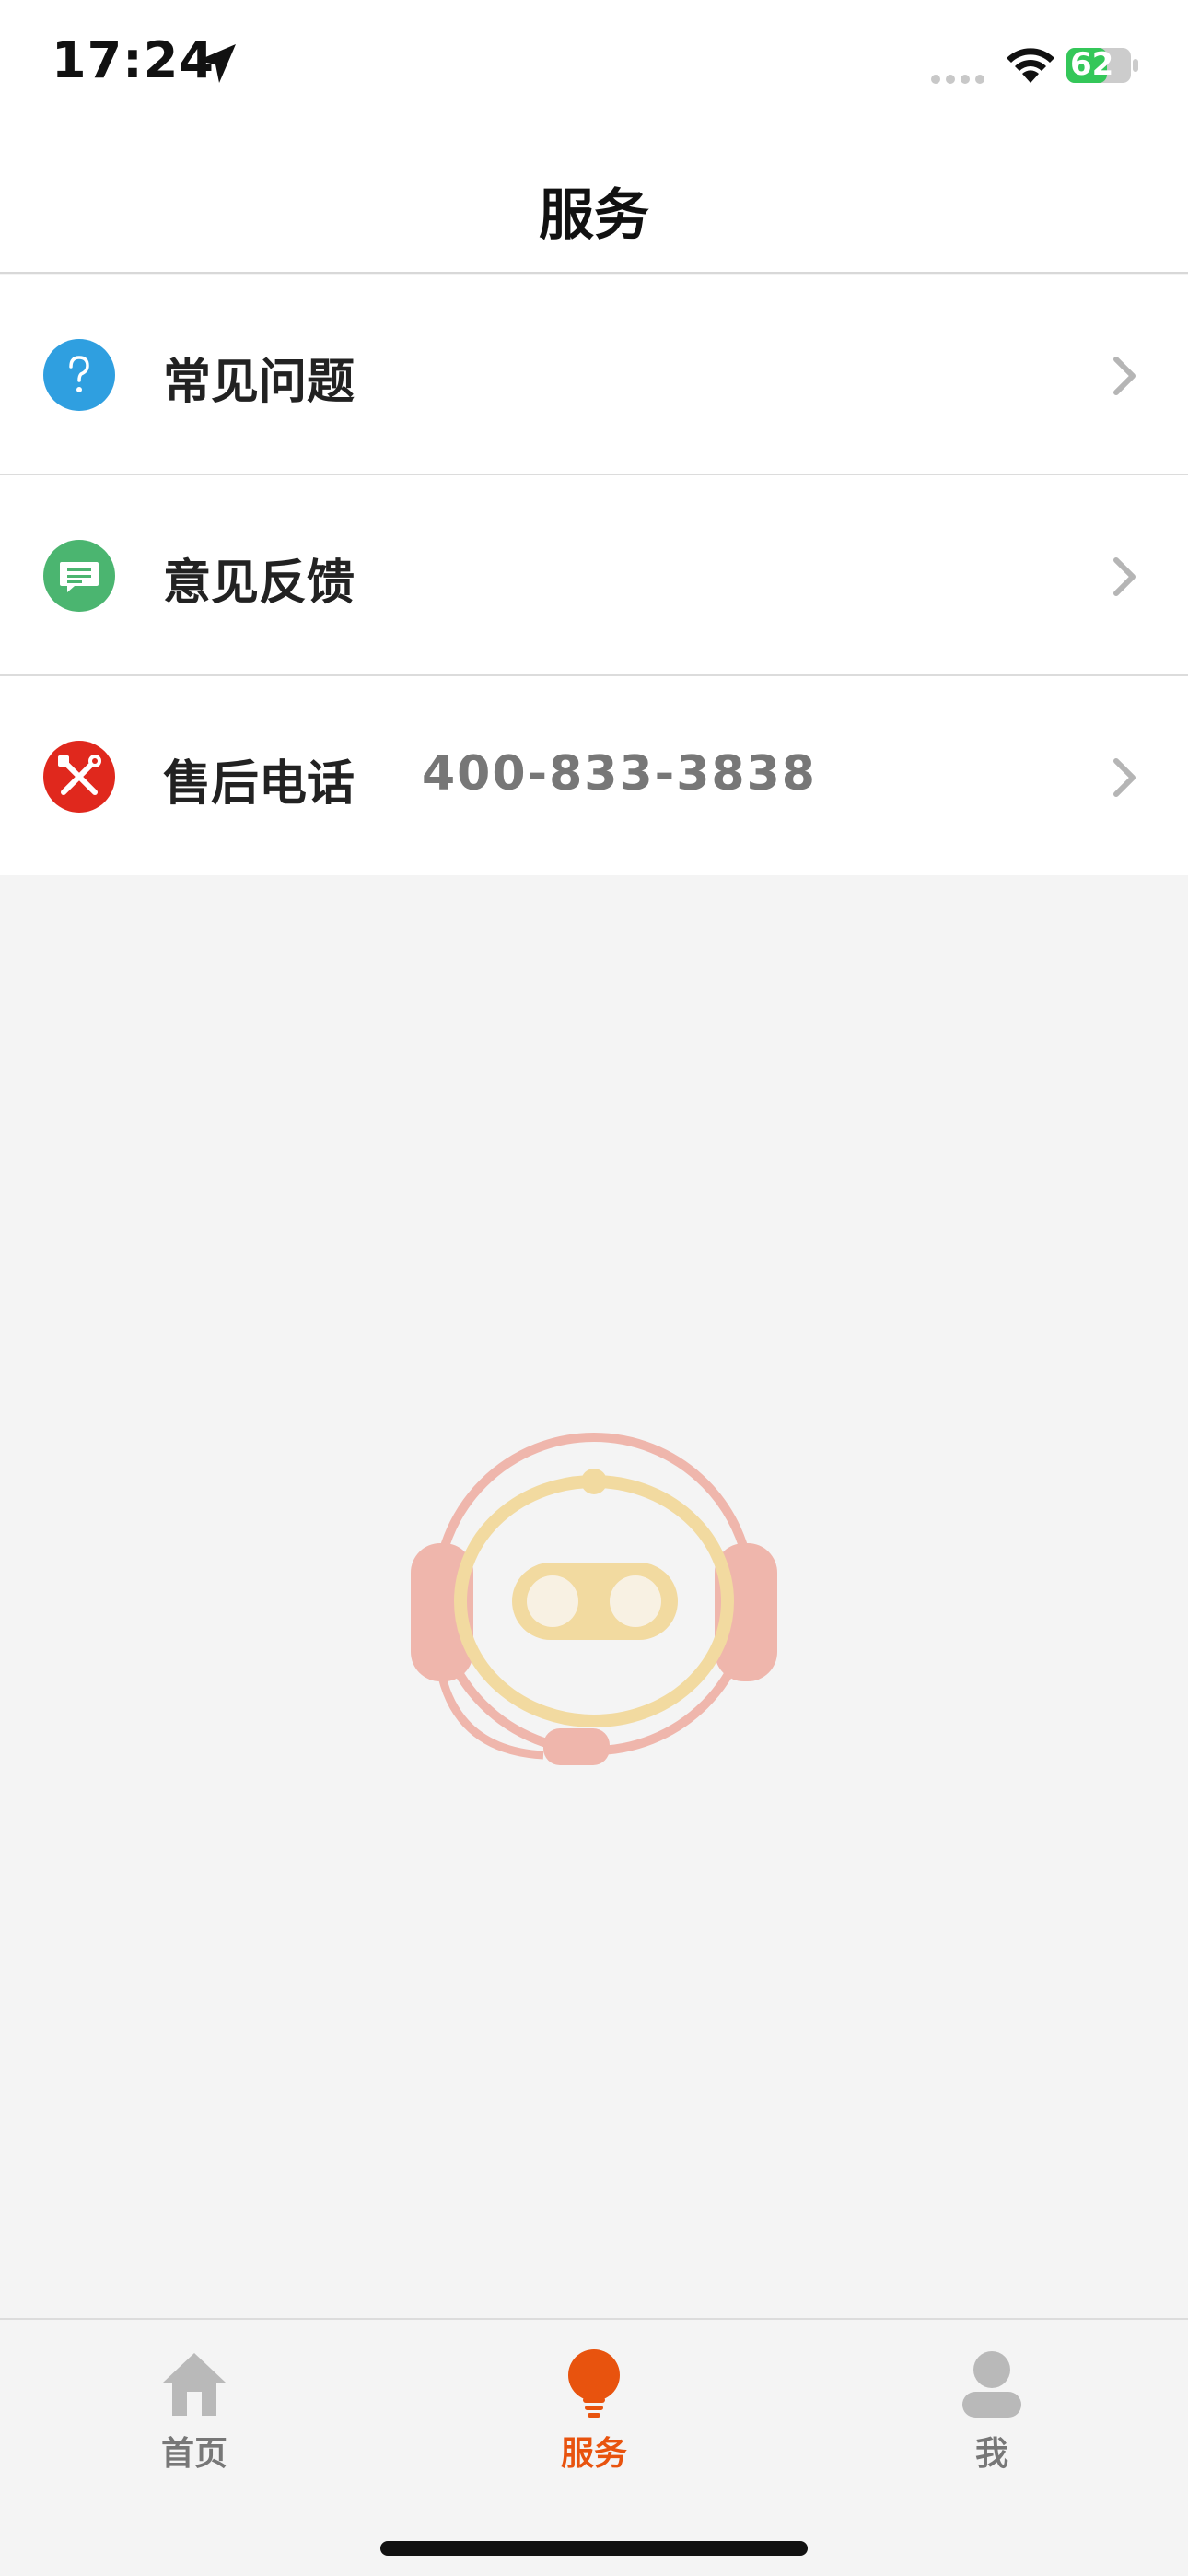 This screenshot has width=1188, height=2576. Describe the element at coordinates (1030, 65) in the screenshot. I see `wifi-icon` at that location.